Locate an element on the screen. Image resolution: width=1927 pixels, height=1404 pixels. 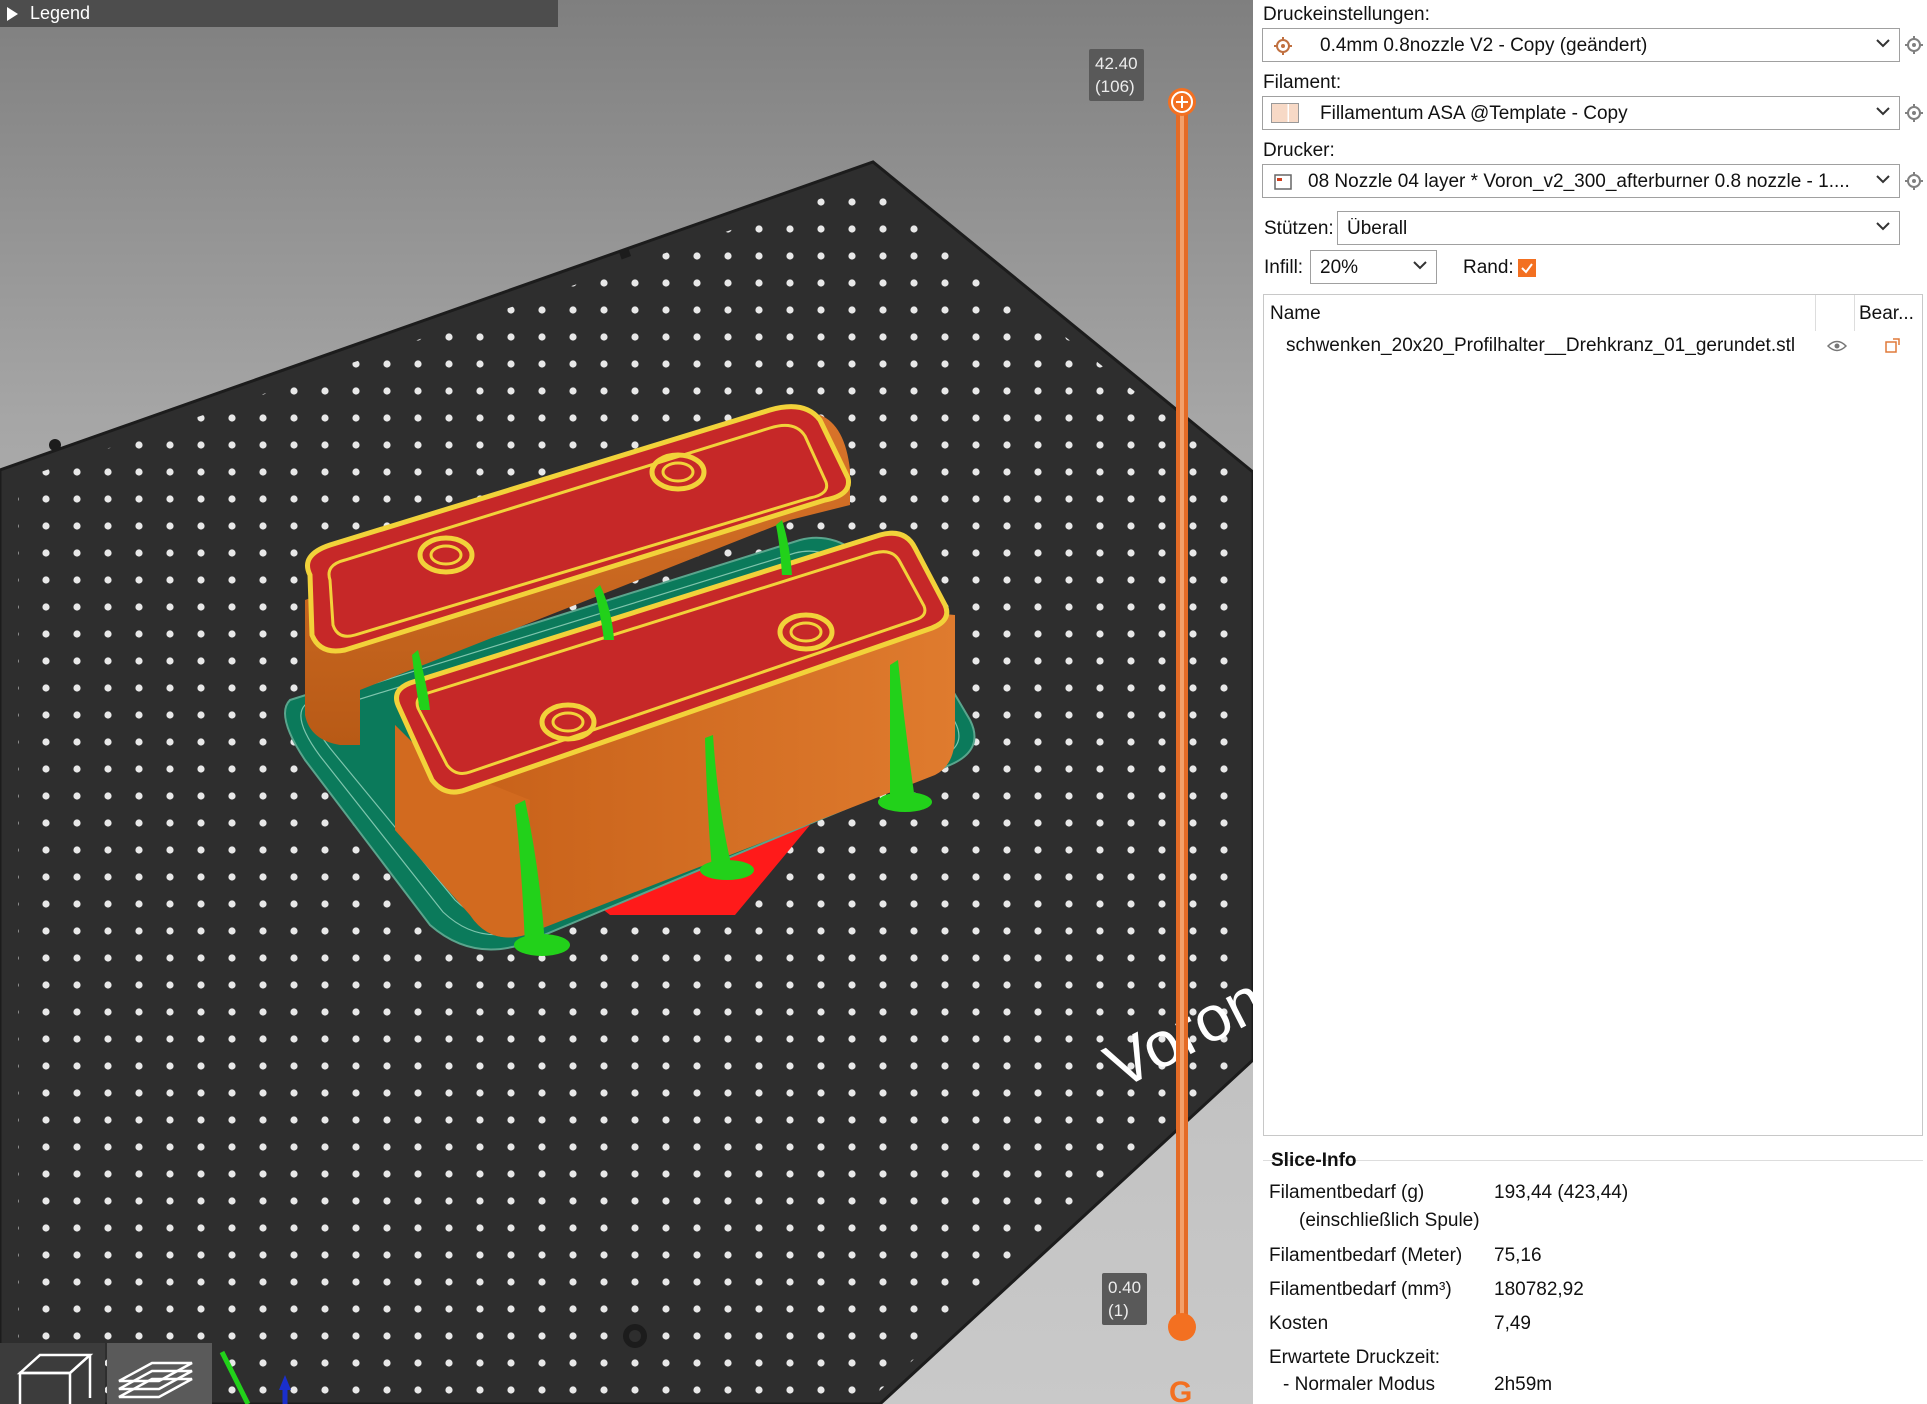
printer-edit-gear-icon is located at coordinates (1914, 181).